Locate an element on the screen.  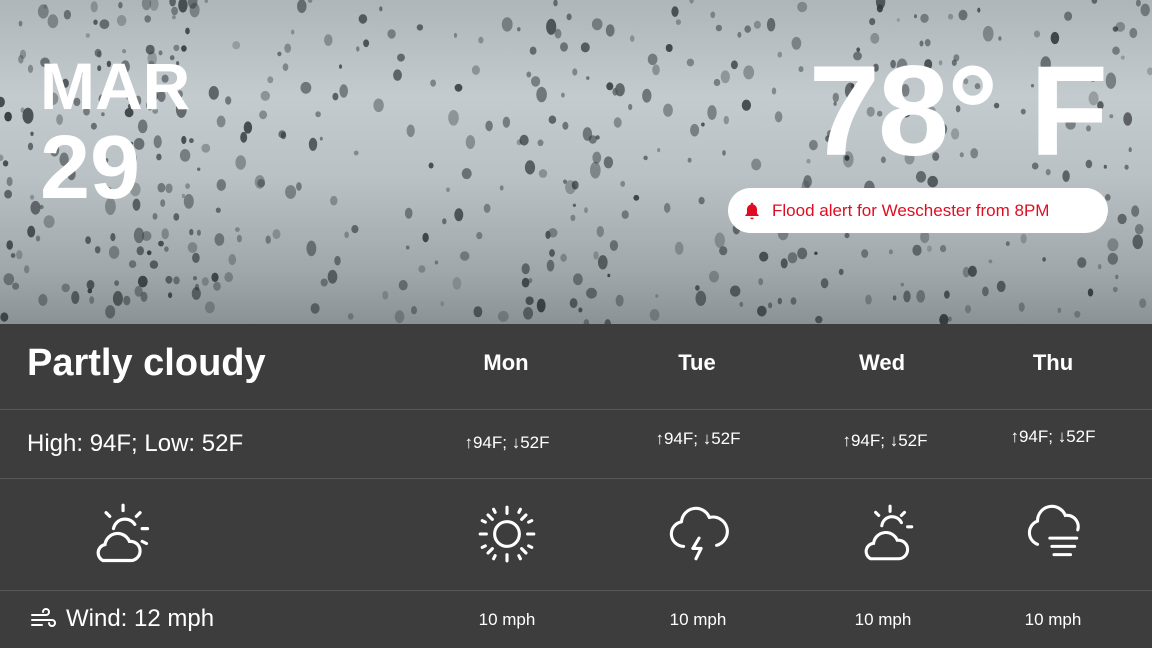
forecast-wind-mon: 10 mph is located at coordinates (507, 619).